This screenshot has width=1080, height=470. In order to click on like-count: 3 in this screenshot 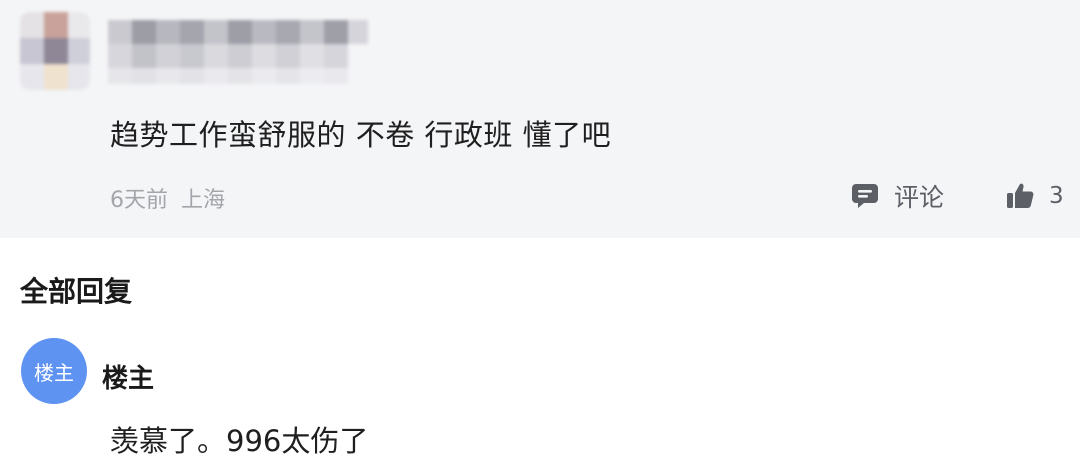, I will do `click(1056, 196)`.